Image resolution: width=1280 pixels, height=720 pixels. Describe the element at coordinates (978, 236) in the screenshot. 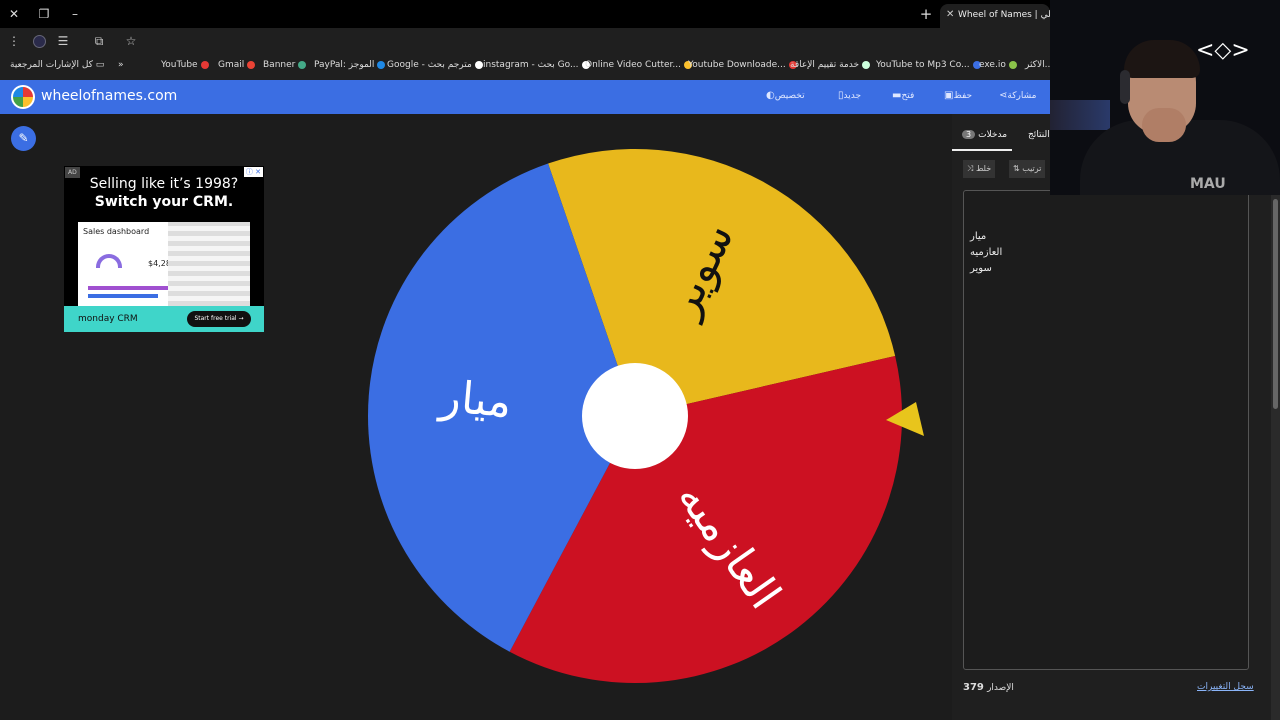

I see `entry-line: ميار` at that location.